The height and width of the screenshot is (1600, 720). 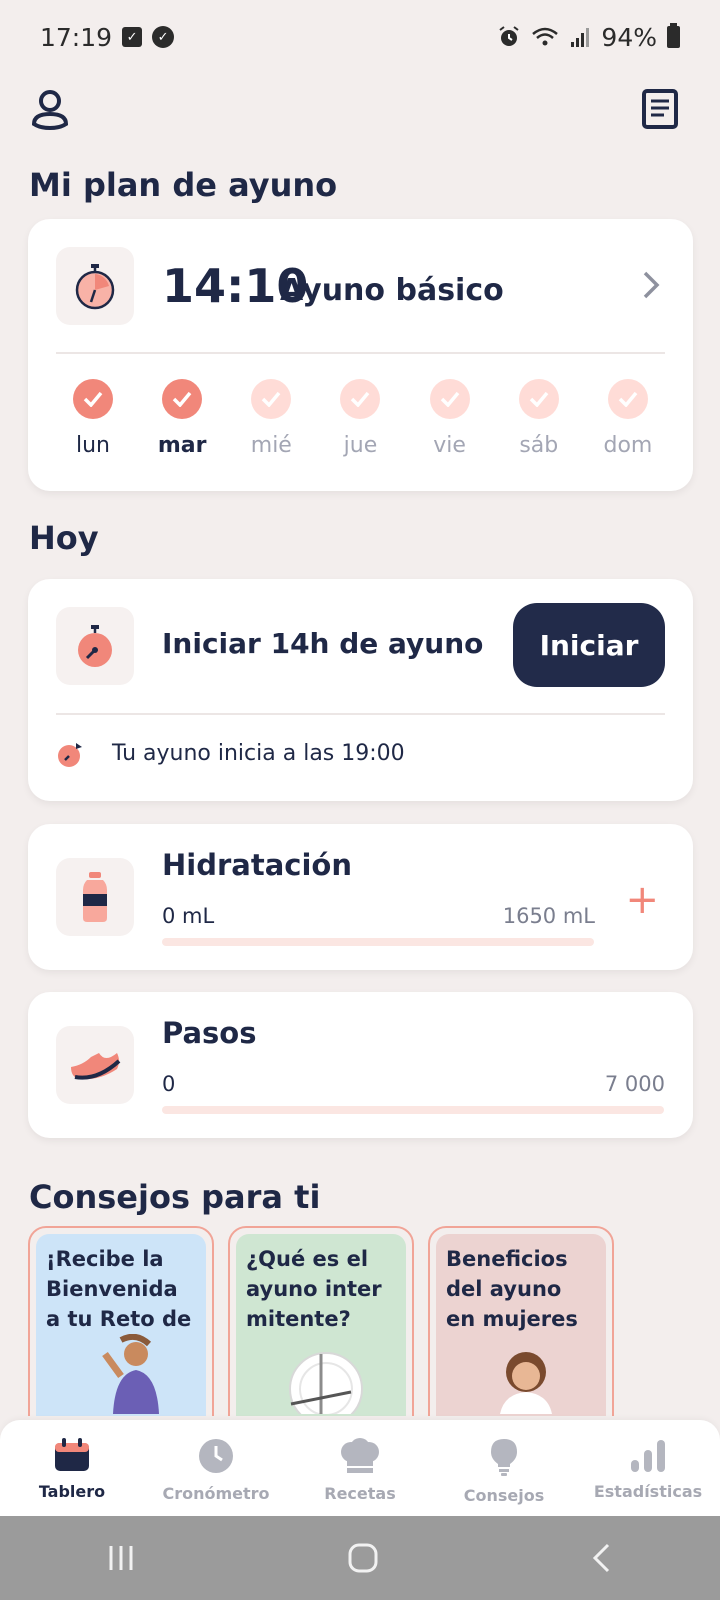 I want to click on sneaker-icon, so click(x=96, y=1066).